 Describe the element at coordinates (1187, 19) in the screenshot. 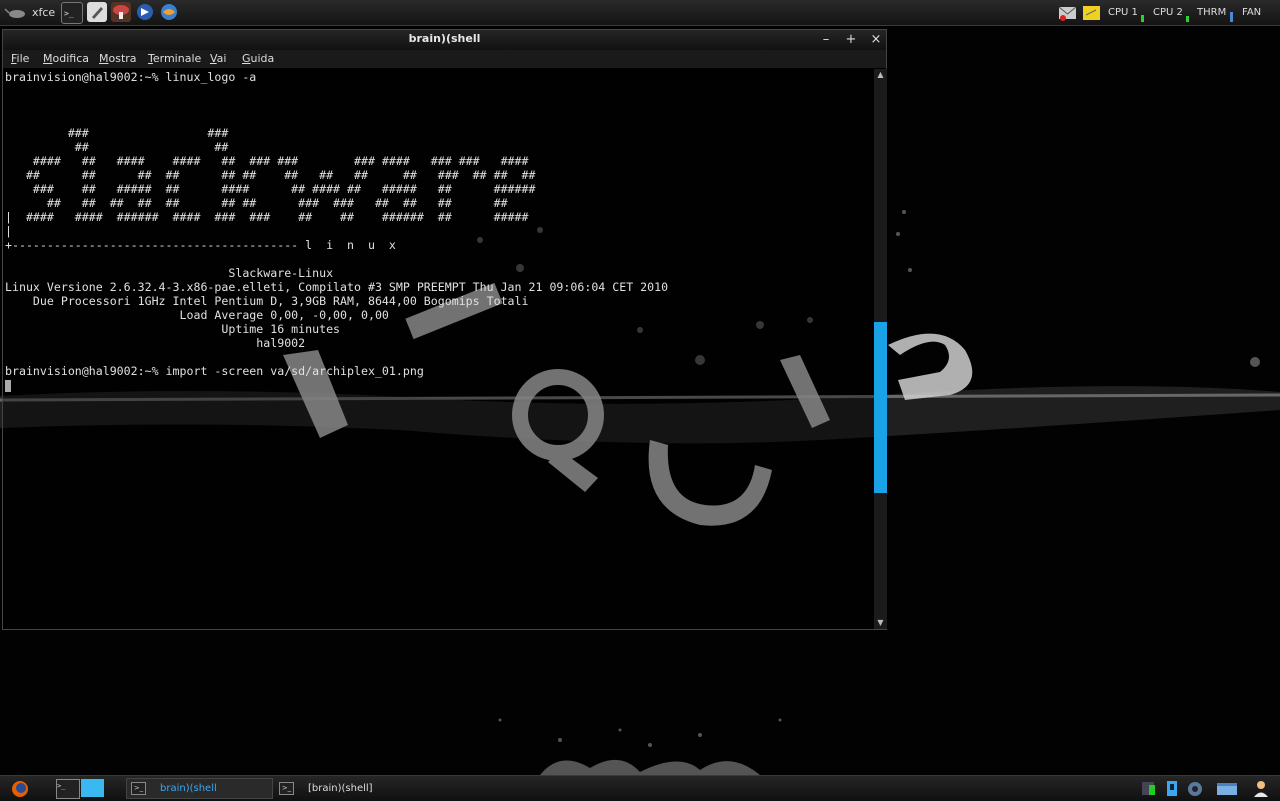

I see `cpu2-bar` at that location.